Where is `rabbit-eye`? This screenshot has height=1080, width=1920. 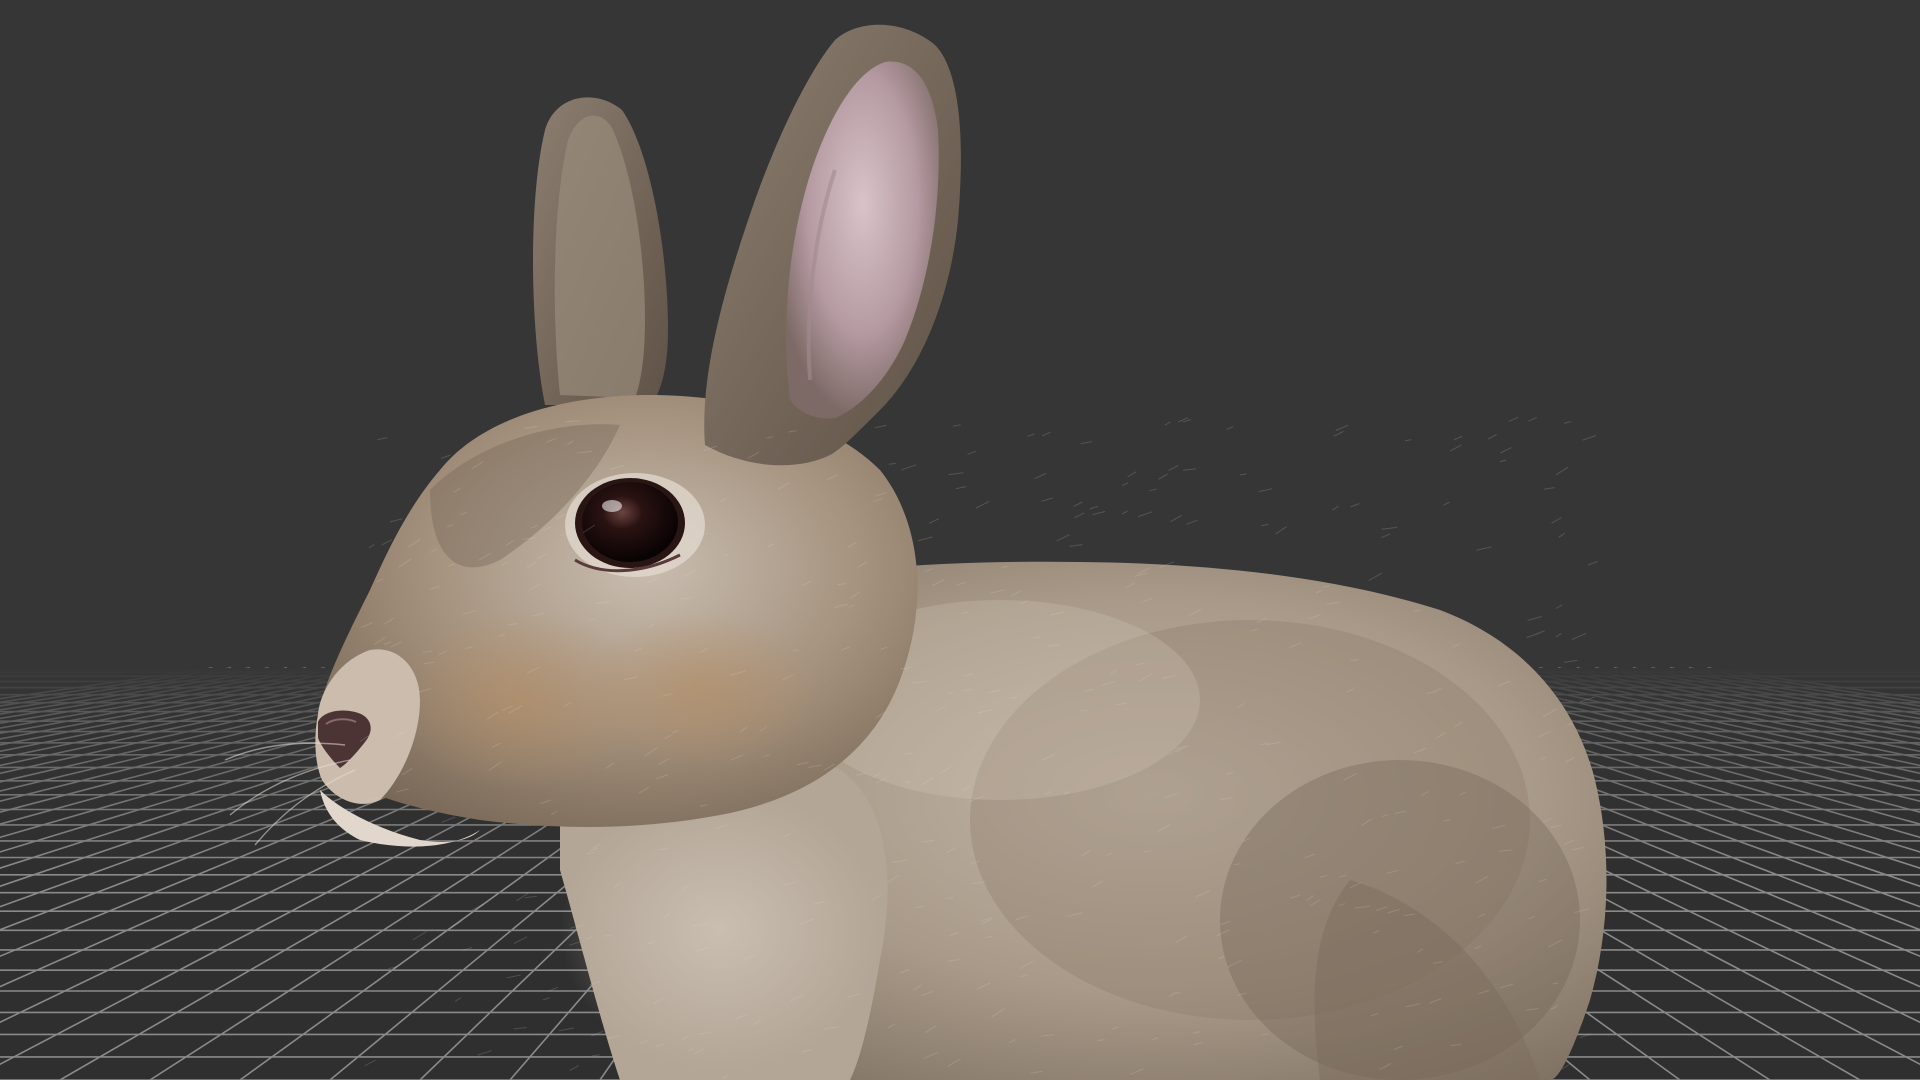 rabbit-eye is located at coordinates (635, 525).